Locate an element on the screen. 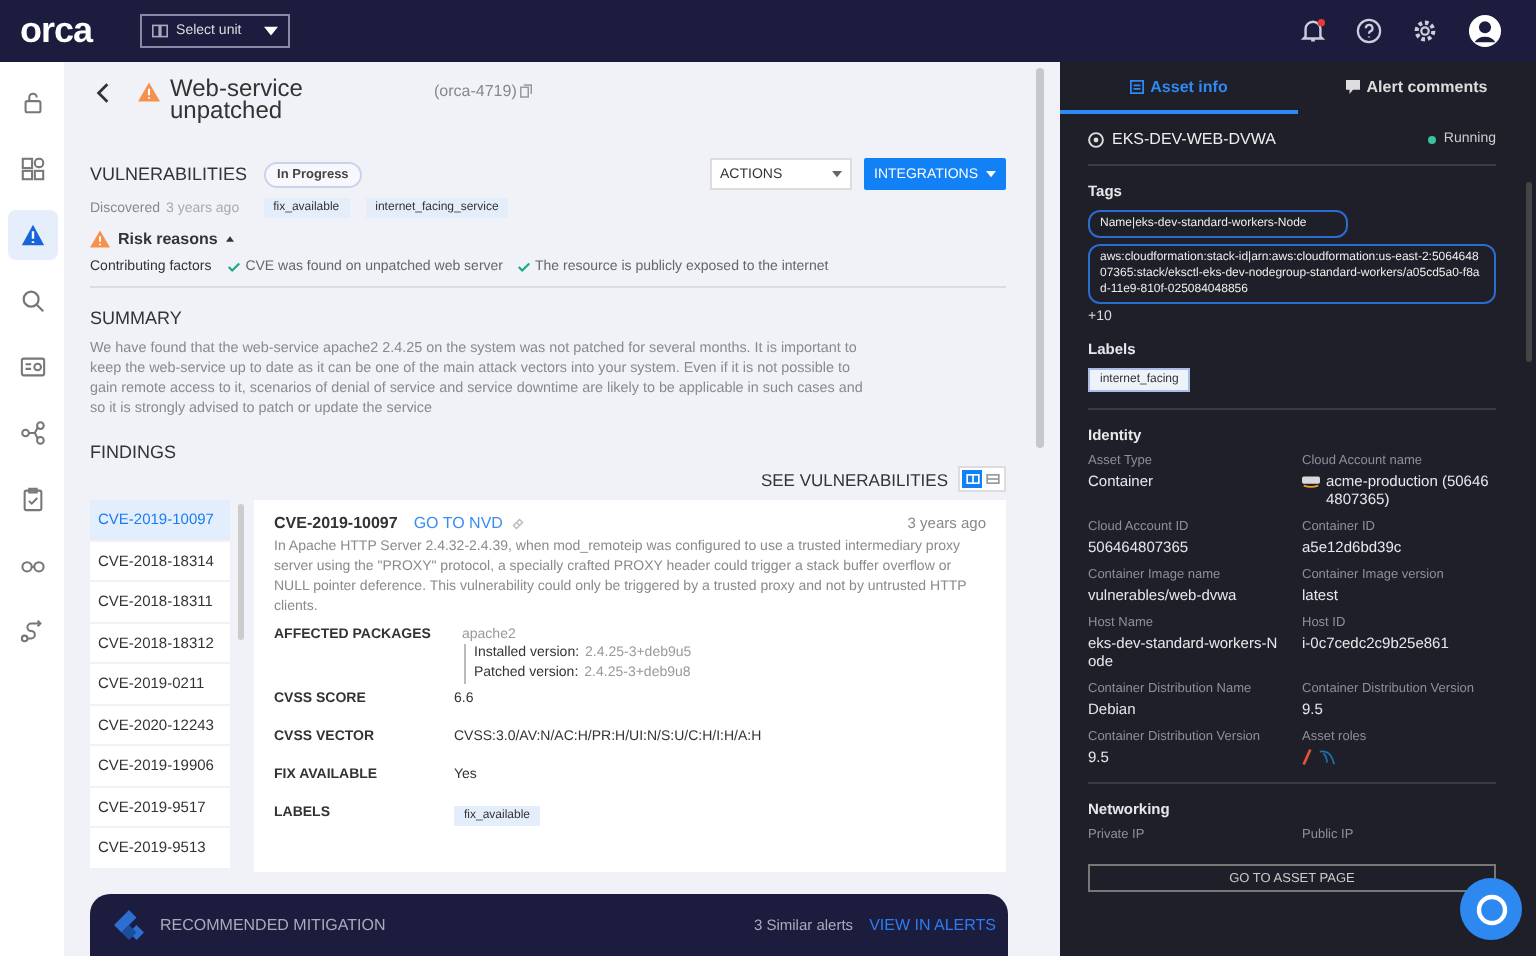  alert-id: (orca-4719) is located at coordinates (475, 91).